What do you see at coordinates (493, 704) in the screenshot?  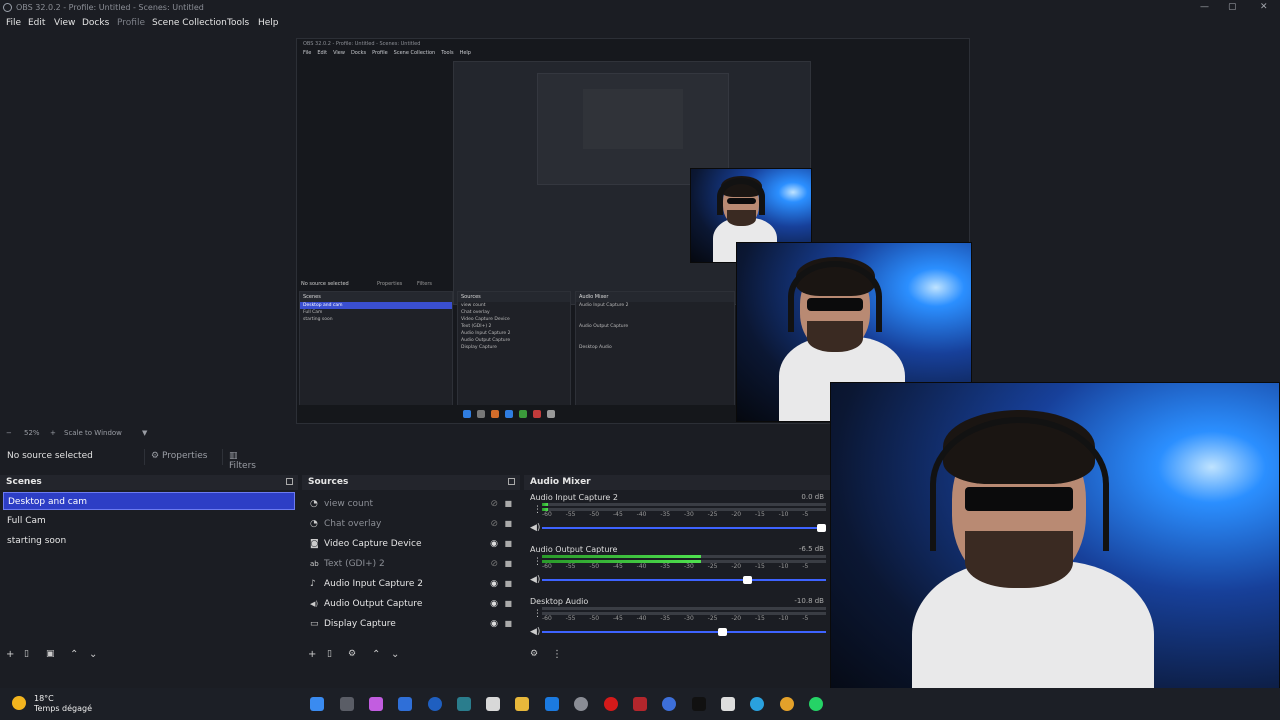 I see `mail-icon` at bounding box center [493, 704].